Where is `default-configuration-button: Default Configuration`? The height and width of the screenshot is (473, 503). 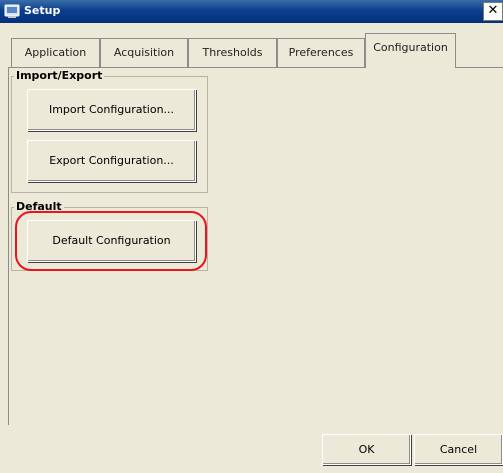 default-configuration-button: Default Configuration is located at coordinates (111, 241).